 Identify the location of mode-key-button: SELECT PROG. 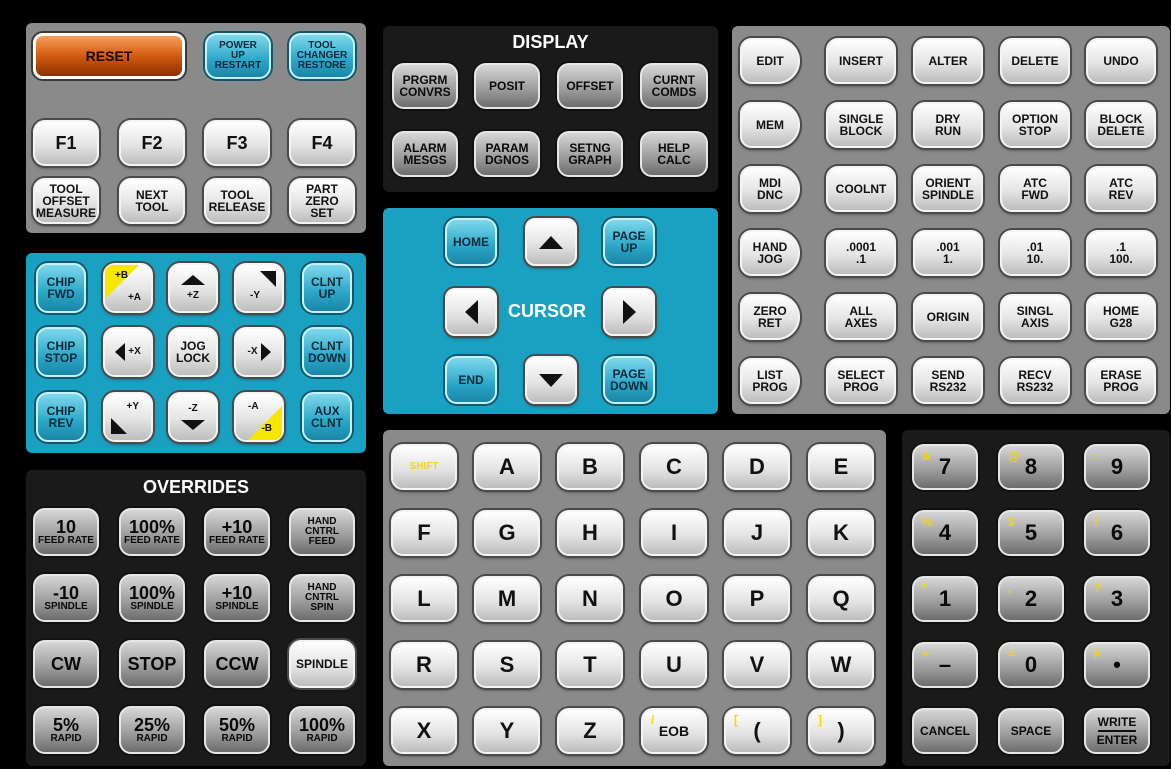
(861, 381).